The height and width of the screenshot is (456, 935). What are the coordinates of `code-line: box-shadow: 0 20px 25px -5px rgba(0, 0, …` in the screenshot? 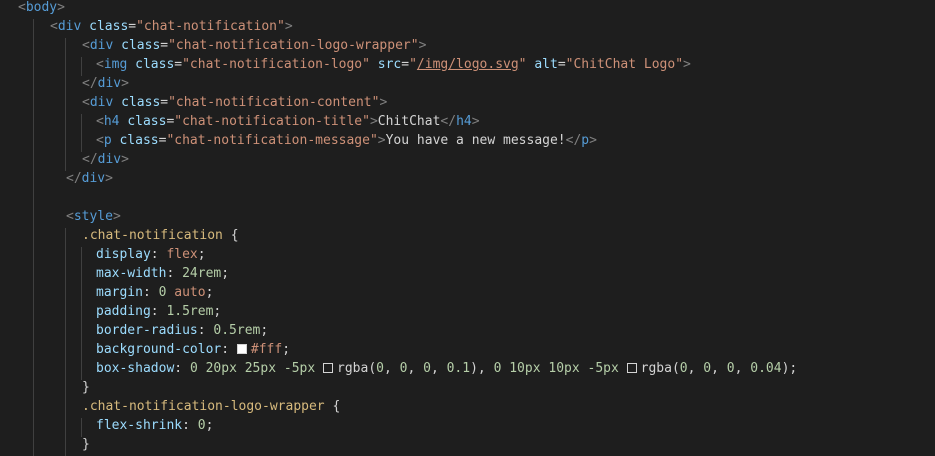 It's located at (446, 368).